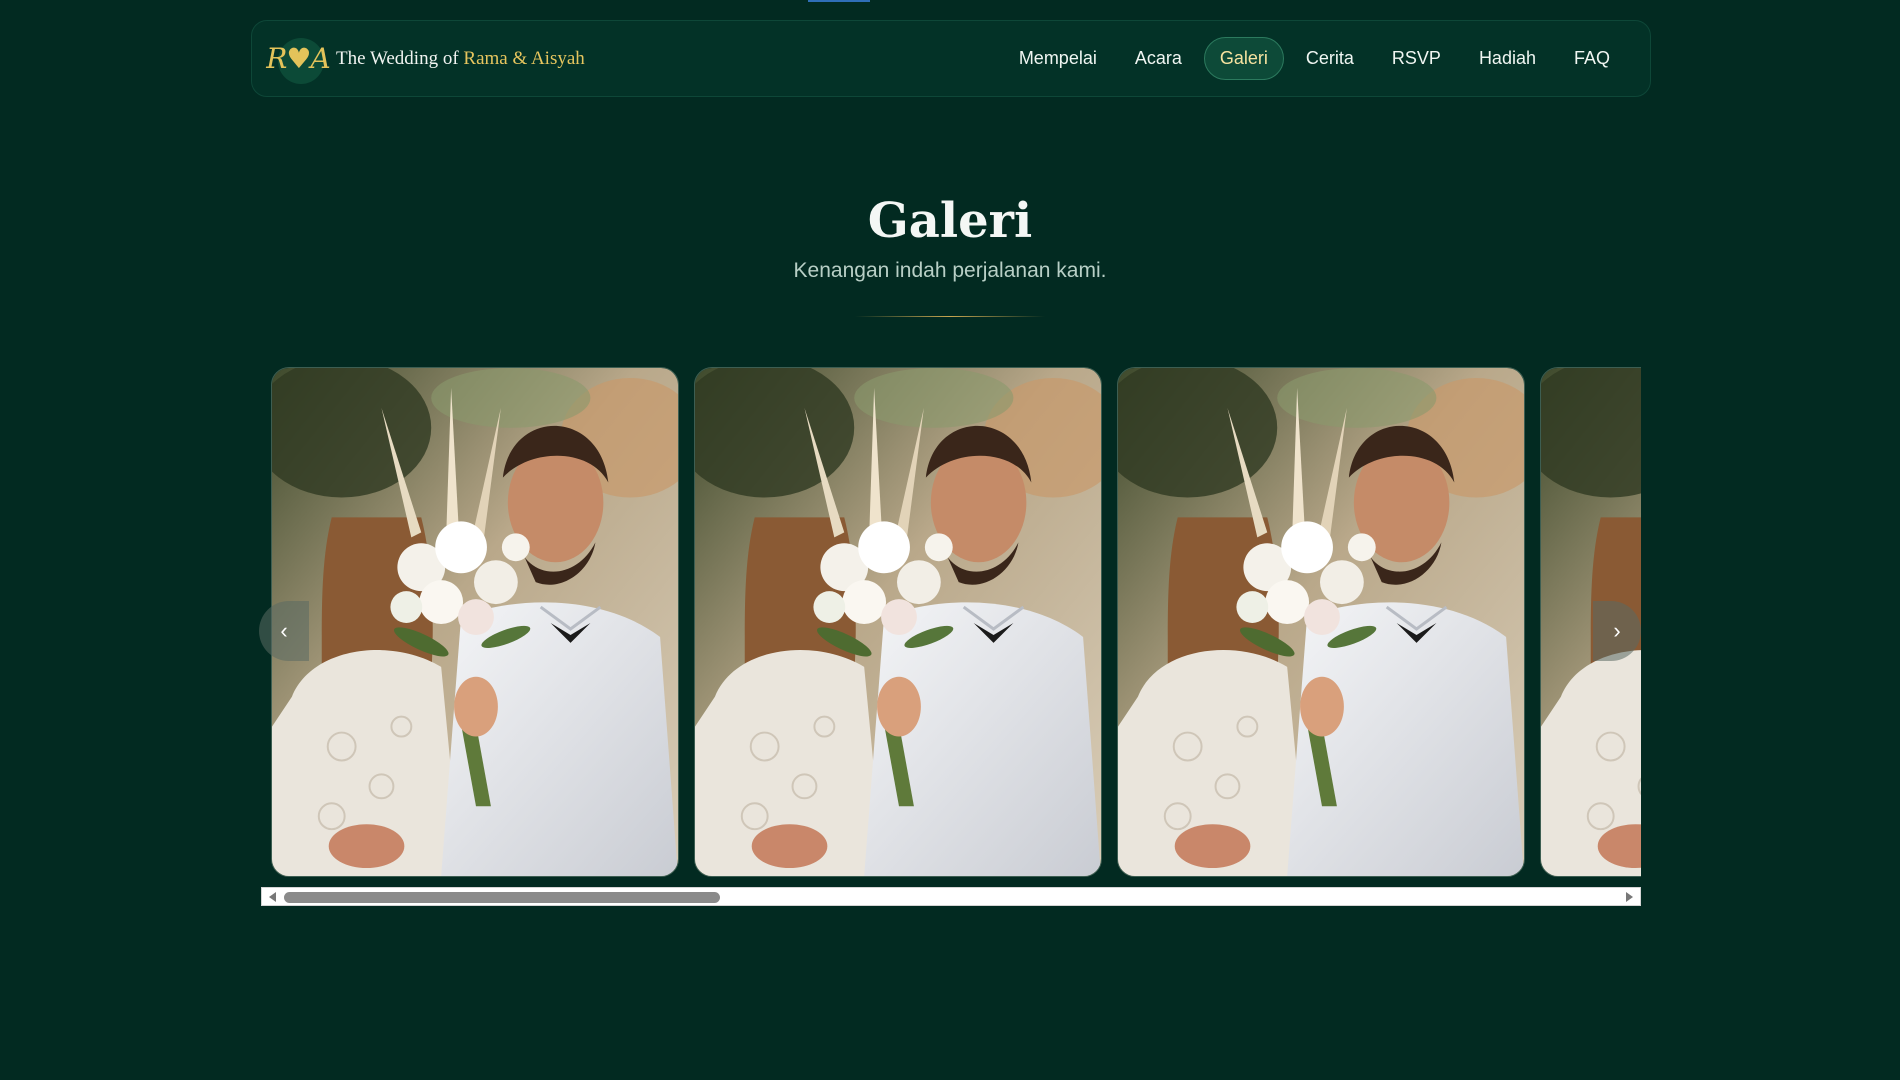  What do you see at coordinates (1158, 58) in the screenshot?
I see `nav-item-acara: Acara` at bounding box center [1158, 58].